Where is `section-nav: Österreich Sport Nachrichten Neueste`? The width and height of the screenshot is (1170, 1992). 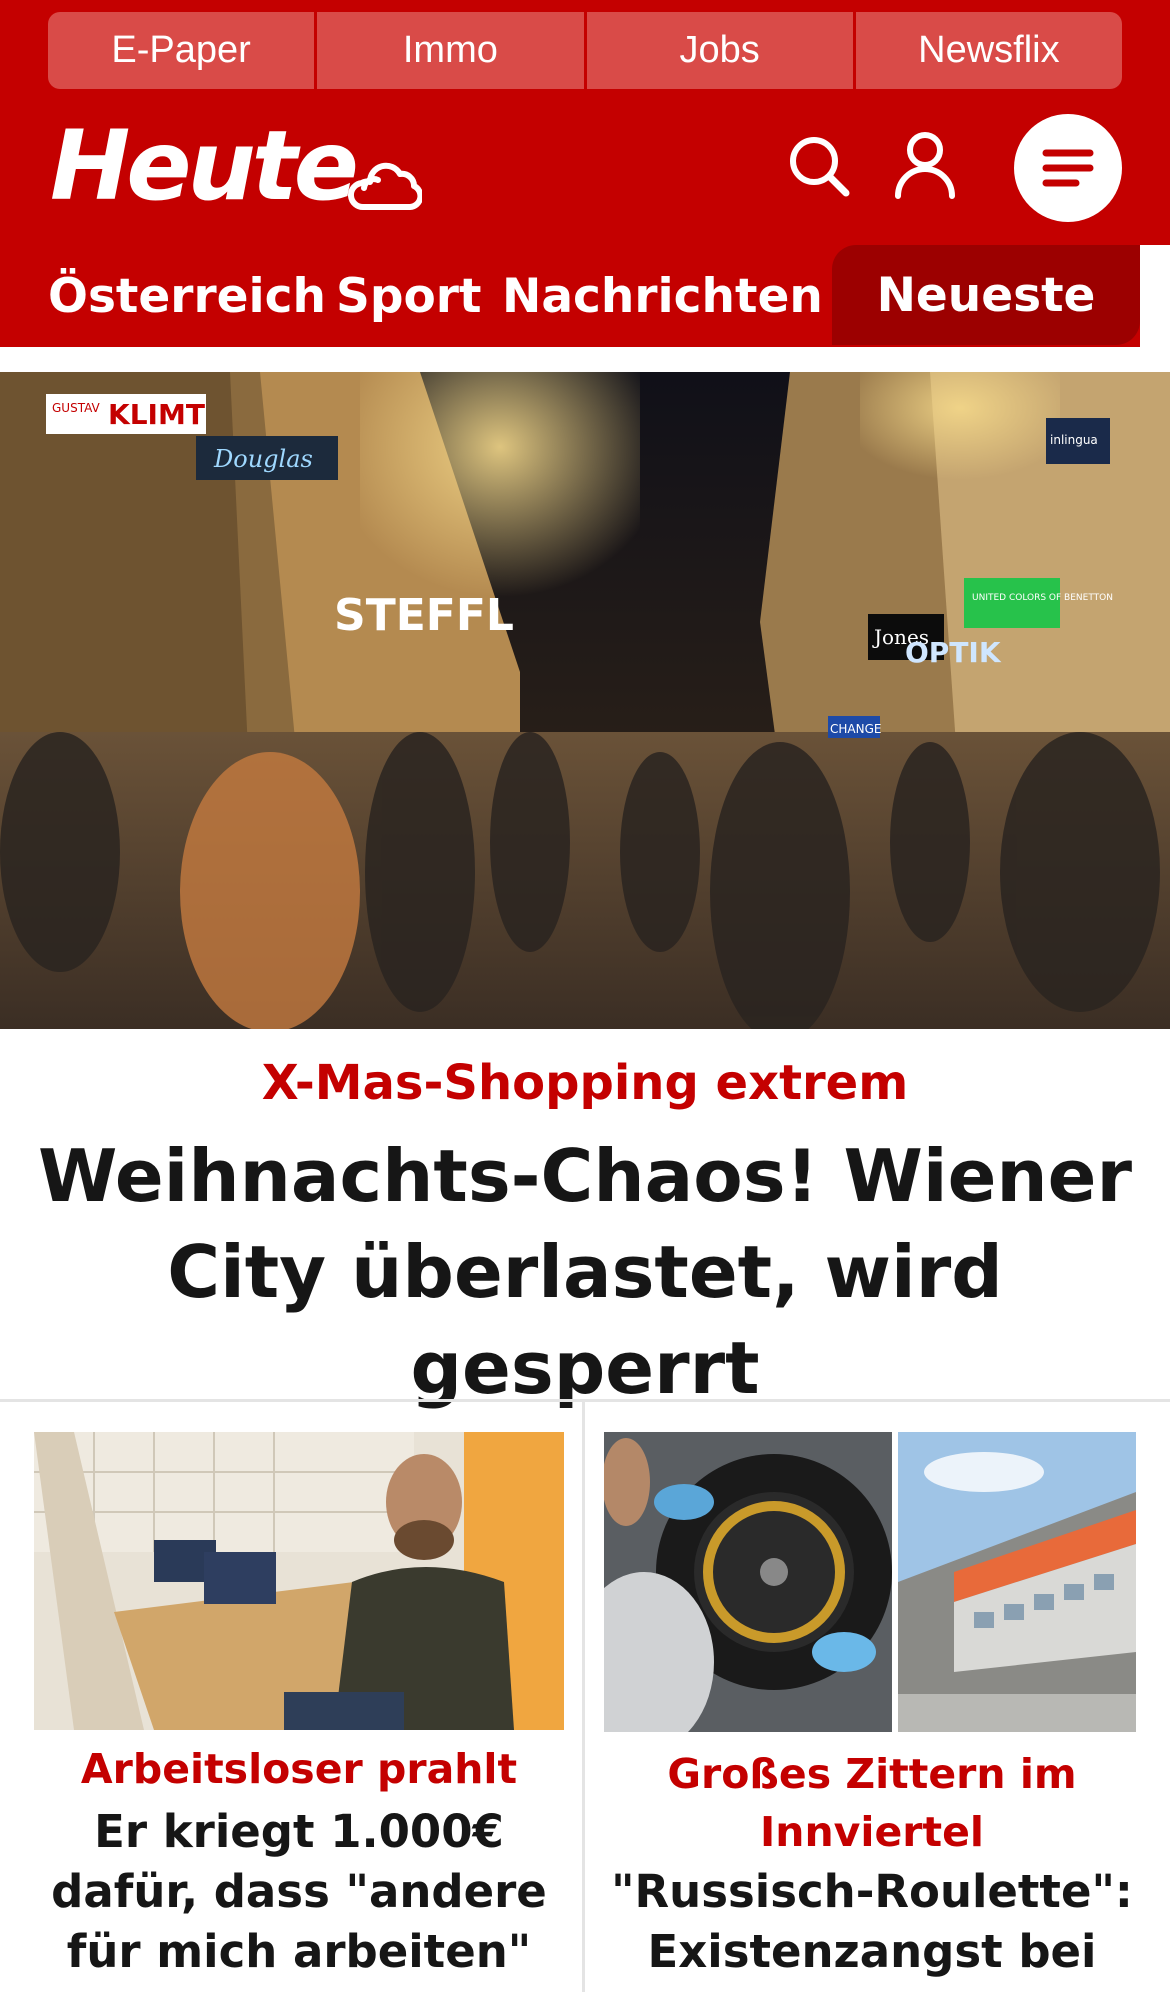
section-nav: Österreich Sport Nachrichten Neueste is located at coordinates (585, 296).